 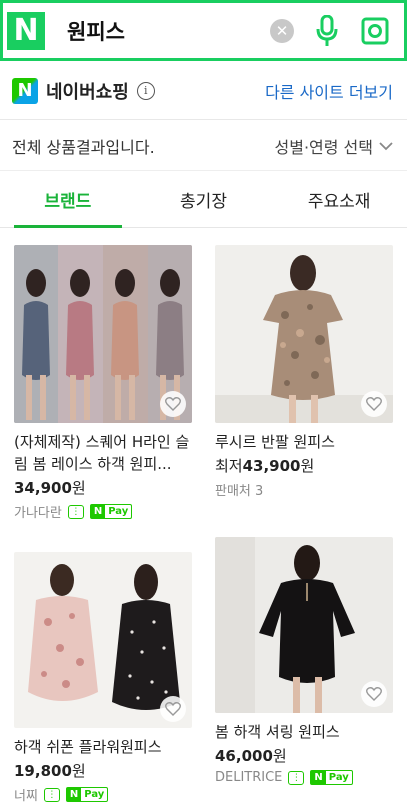 I want to click on gender-age-select-label: 성별·연령 선택, so click(x=324, y=147).